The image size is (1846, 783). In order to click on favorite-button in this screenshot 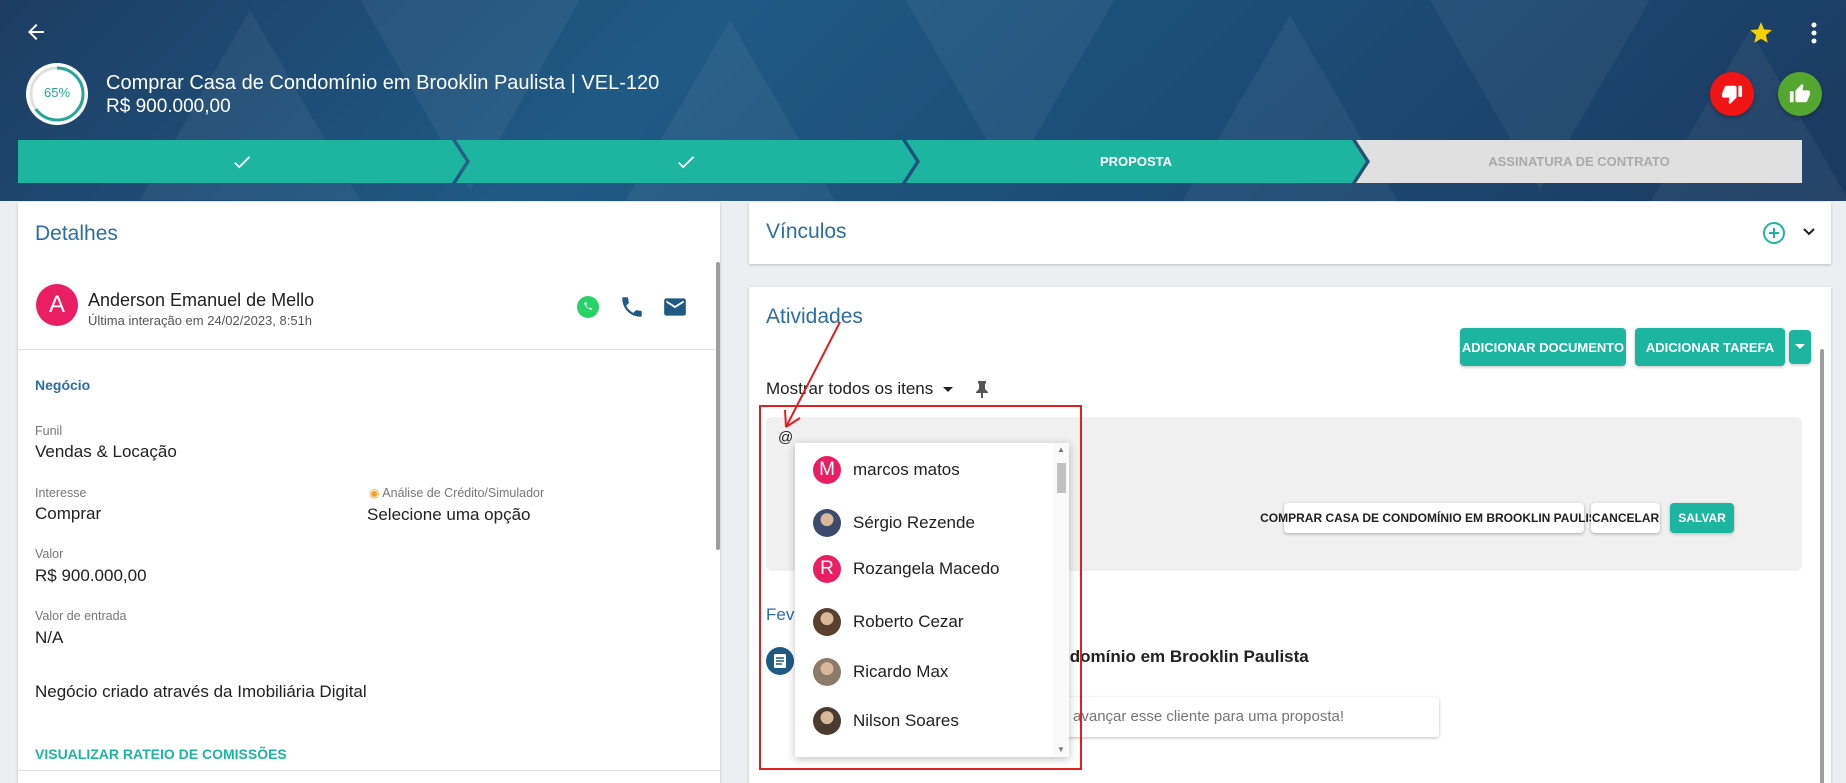, I will do `click(1761, 33)`.